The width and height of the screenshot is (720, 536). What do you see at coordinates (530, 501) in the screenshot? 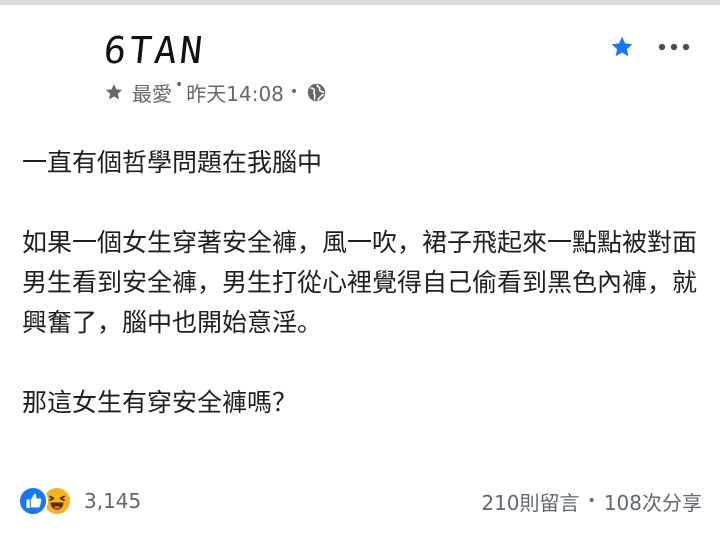
I see `comments-count: 210則留言` at bounding box center [530, 501].